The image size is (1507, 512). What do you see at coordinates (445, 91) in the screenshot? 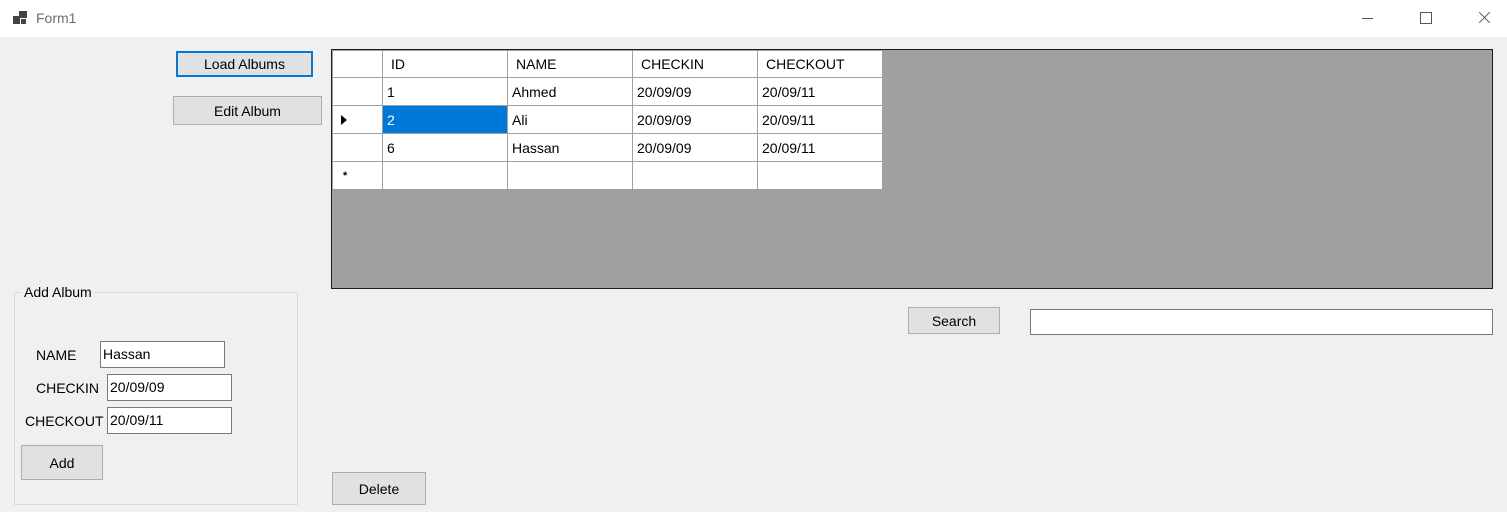
I see `cell-id: 1` at bounding box center [445, 91].